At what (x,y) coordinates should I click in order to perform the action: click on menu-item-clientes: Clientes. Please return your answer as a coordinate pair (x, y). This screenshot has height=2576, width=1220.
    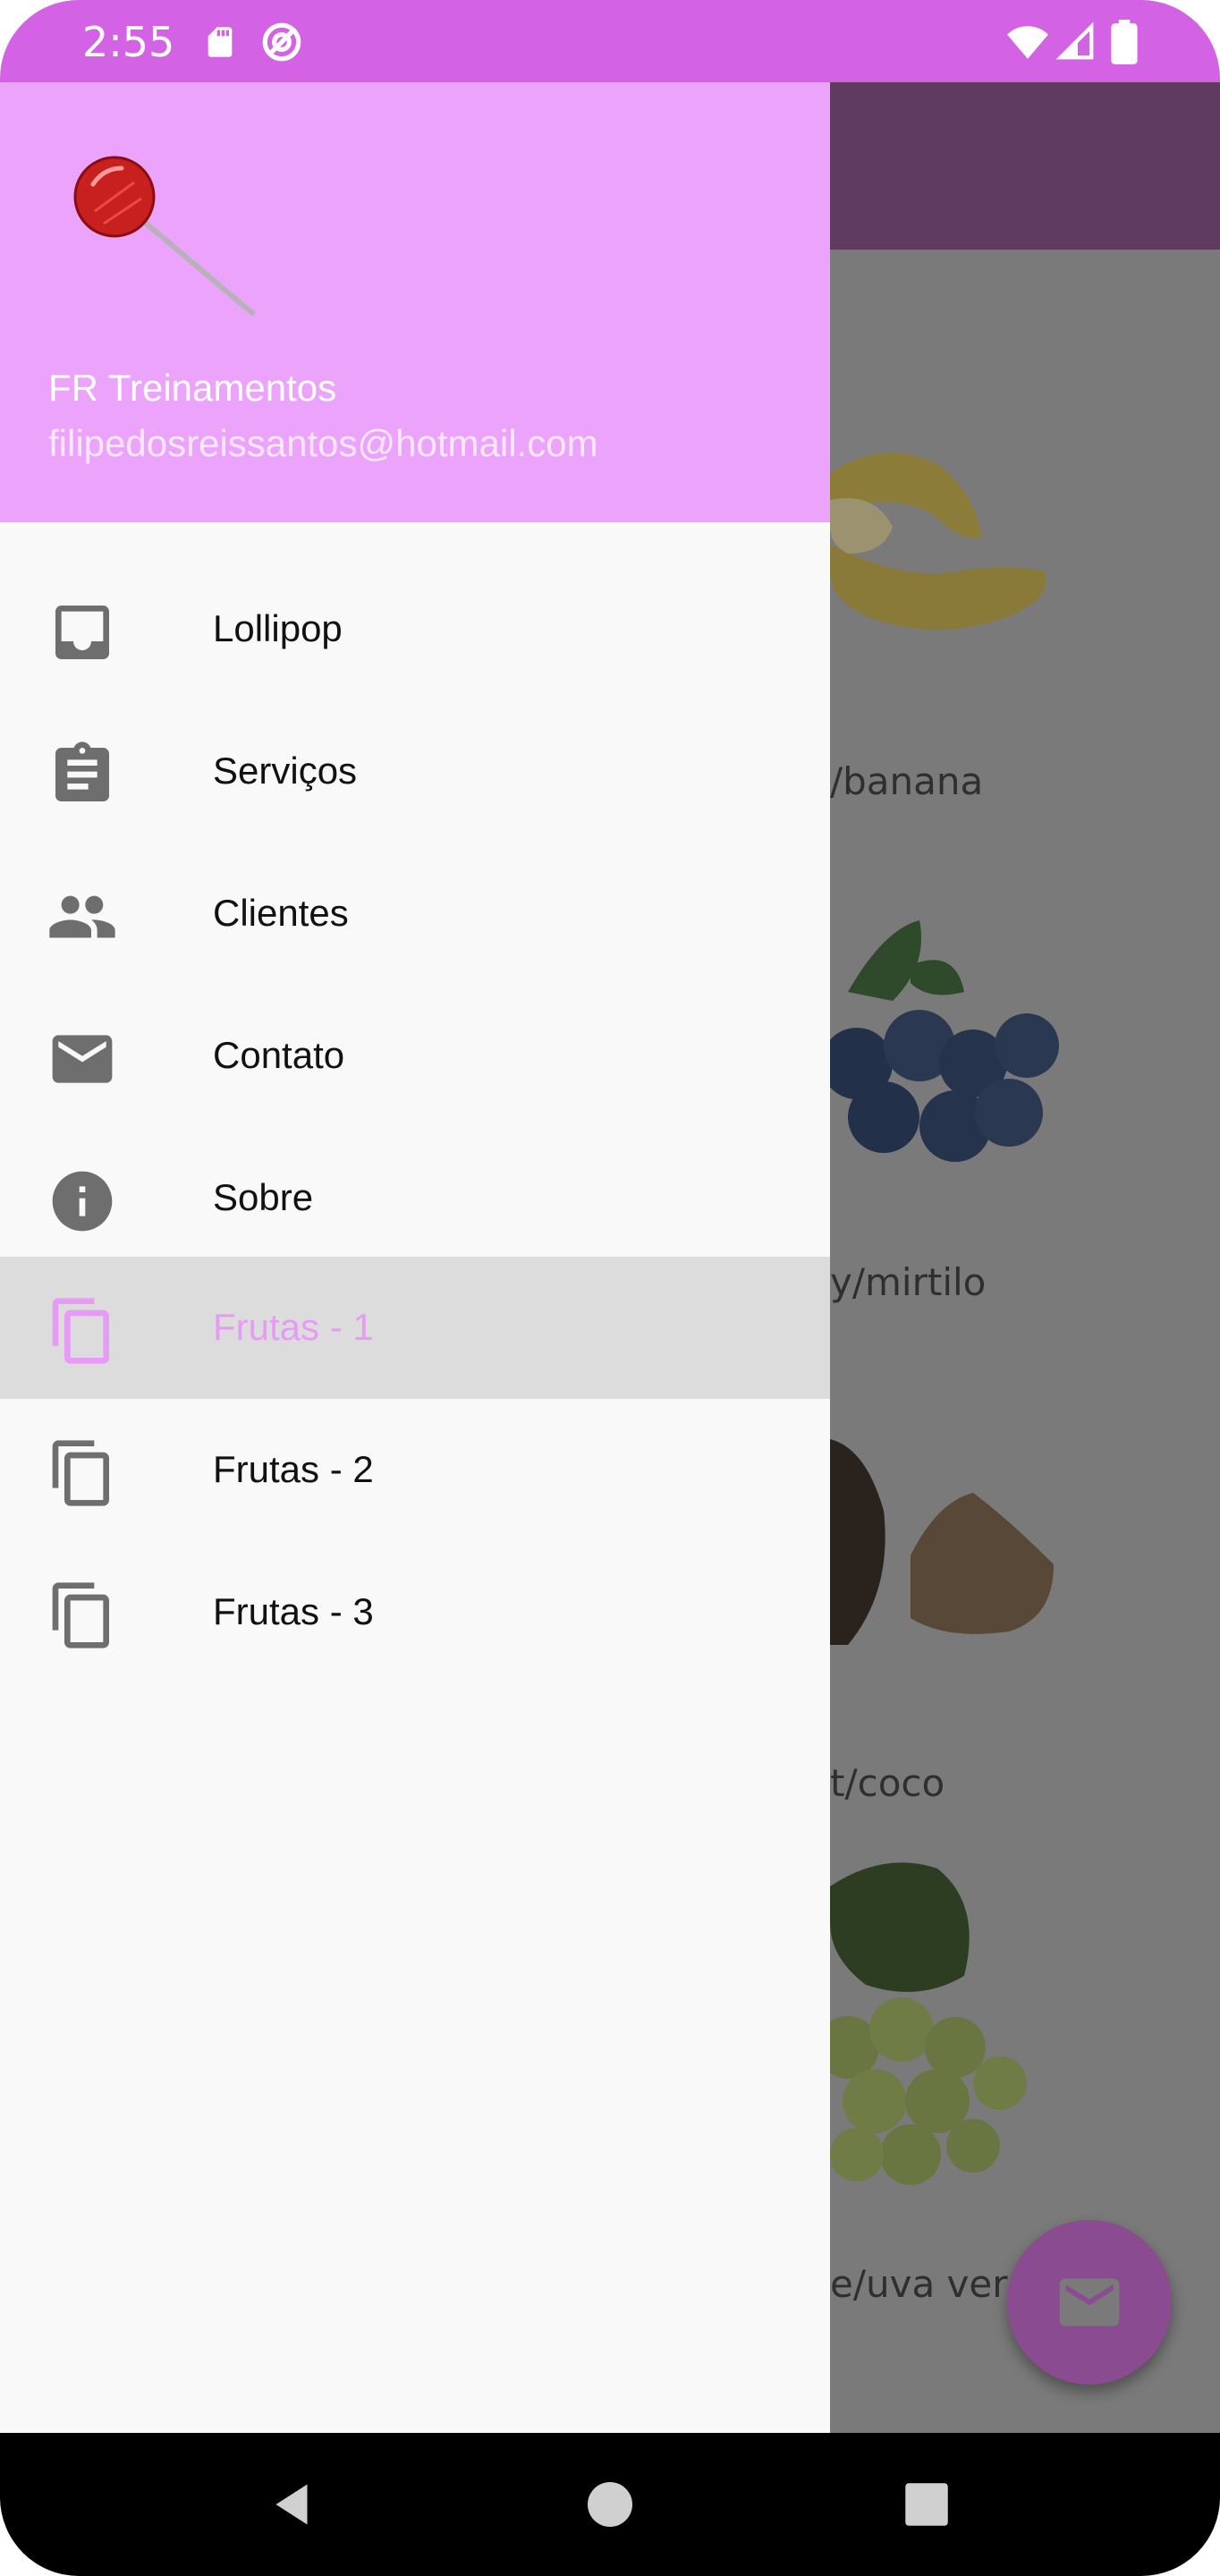
    Looking at the image, I should click on (415, 914).